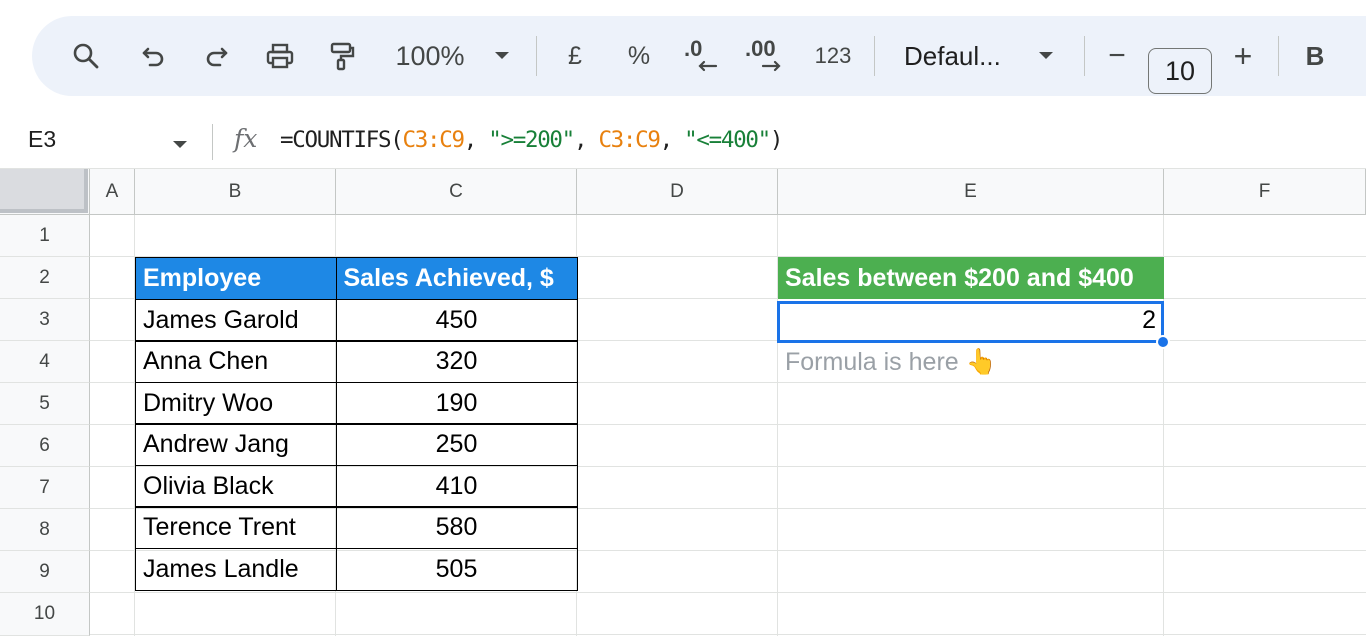  I want to click on result-header: Sales between $200 and $400, so click(971, 278).